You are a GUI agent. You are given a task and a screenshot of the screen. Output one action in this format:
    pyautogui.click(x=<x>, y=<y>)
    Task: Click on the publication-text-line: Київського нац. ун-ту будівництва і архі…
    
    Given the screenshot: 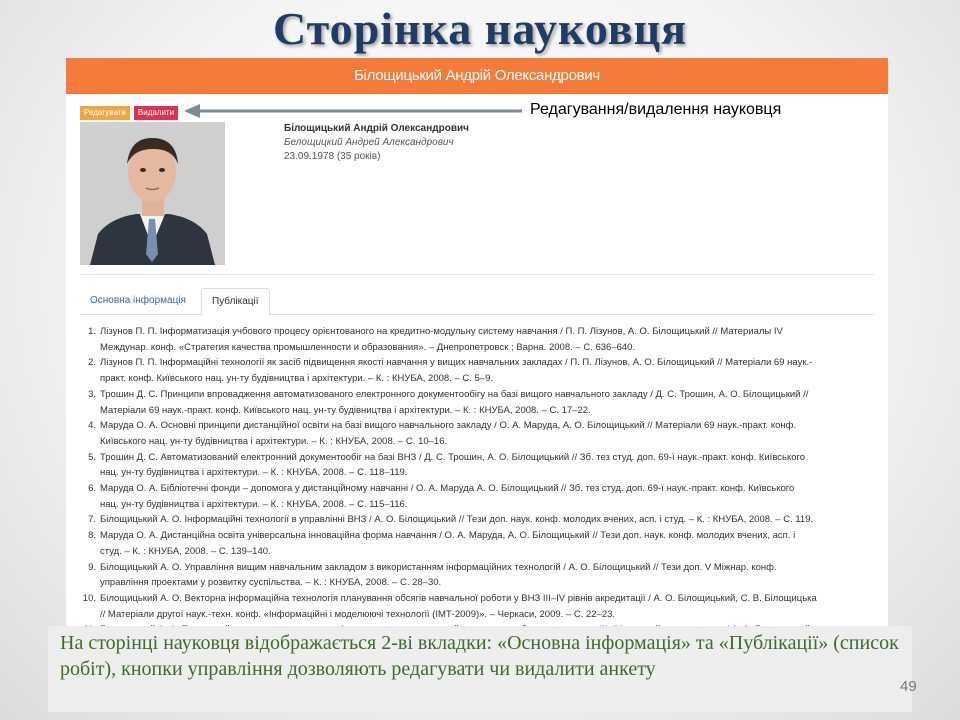 What is the action you would take?
    pyautogui.click(x=274, y=441)
    